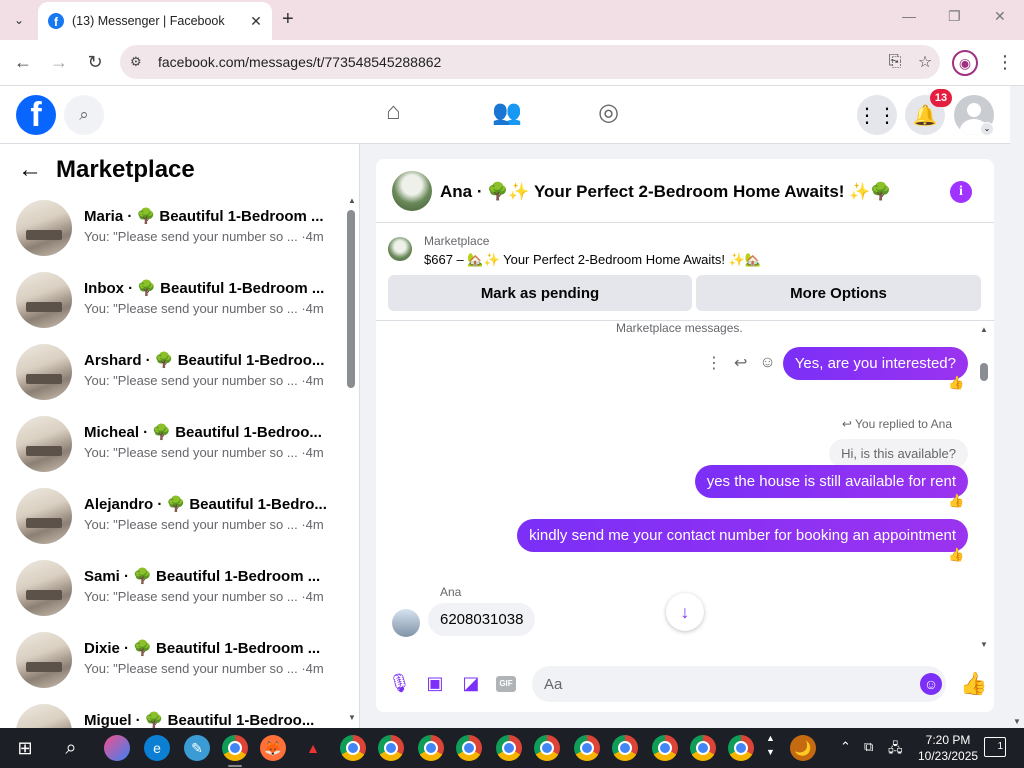  Describe the element at coordinates (471, 683) in the screenshot. I see `sticker-icon: ◪` at that location.